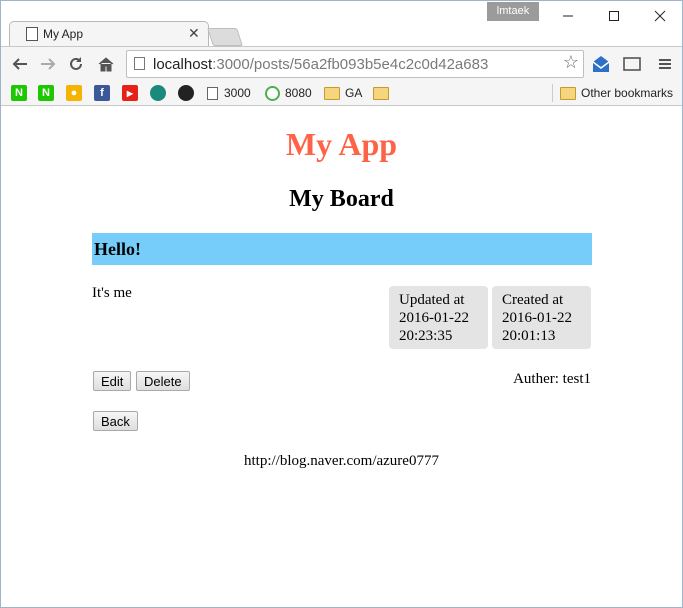 This screenshot has height=608, width=683. Describe the element at coordinates (341, 24) in the screenshot. I see `title-bar: lmtaek My App ✕` at that location.